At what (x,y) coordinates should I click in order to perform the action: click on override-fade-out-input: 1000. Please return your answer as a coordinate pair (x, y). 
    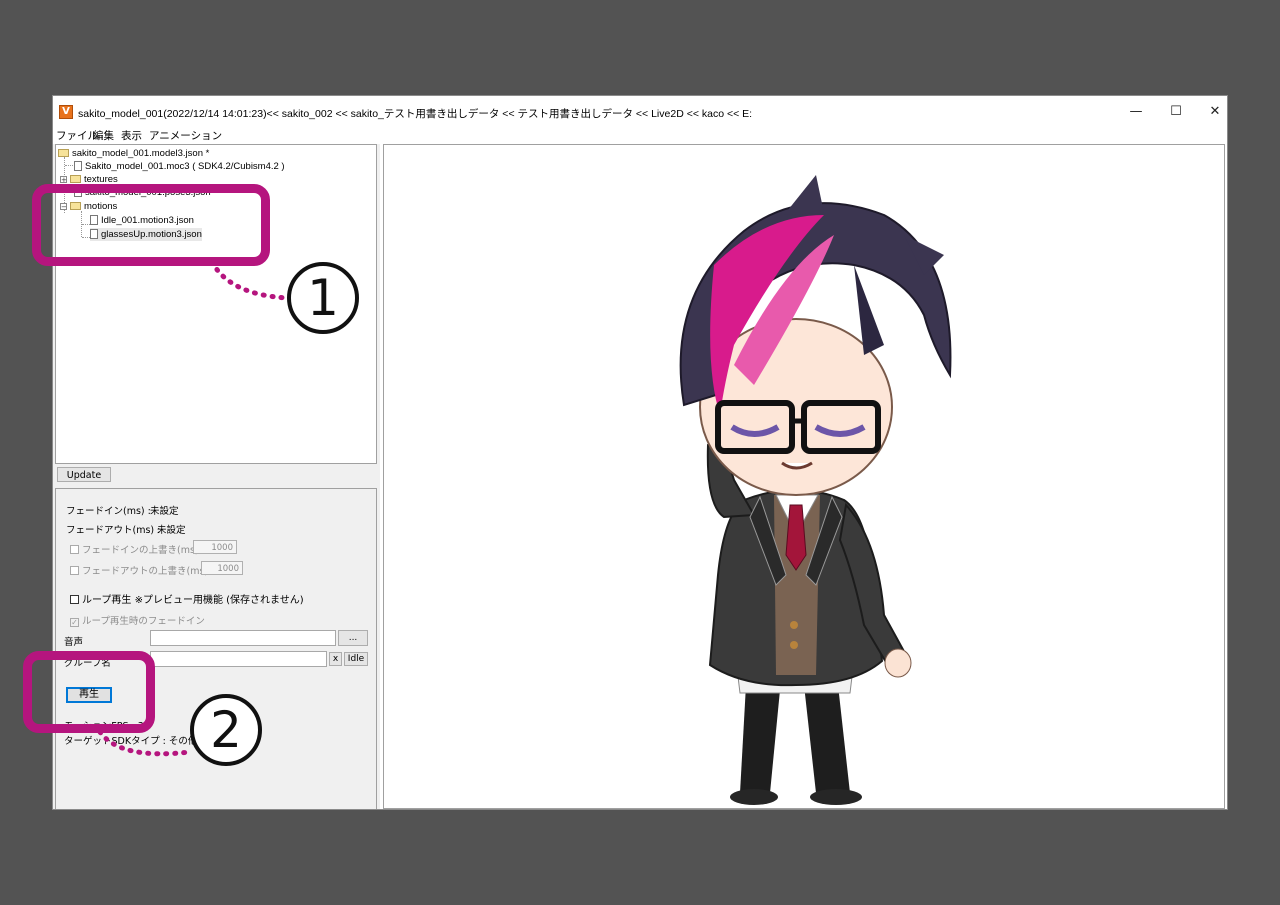
    Looking at the image, I should click on (222, 568).